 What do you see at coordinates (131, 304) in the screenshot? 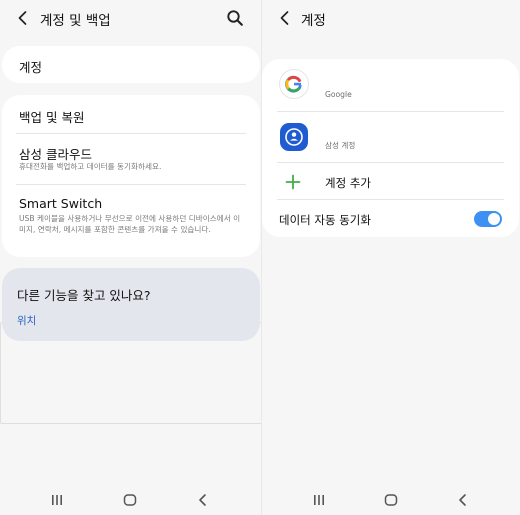
I see `looking-for-something-else-card: 다른 기능을 찾고 있나요? 위치` at bounding box center [131, 304].